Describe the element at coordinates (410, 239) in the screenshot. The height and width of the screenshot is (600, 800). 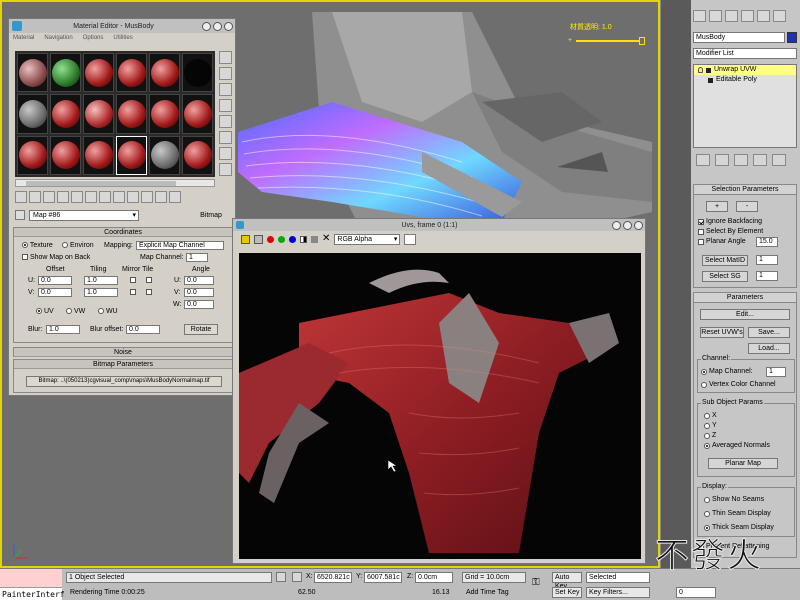
I see `color-swatch` at that location.